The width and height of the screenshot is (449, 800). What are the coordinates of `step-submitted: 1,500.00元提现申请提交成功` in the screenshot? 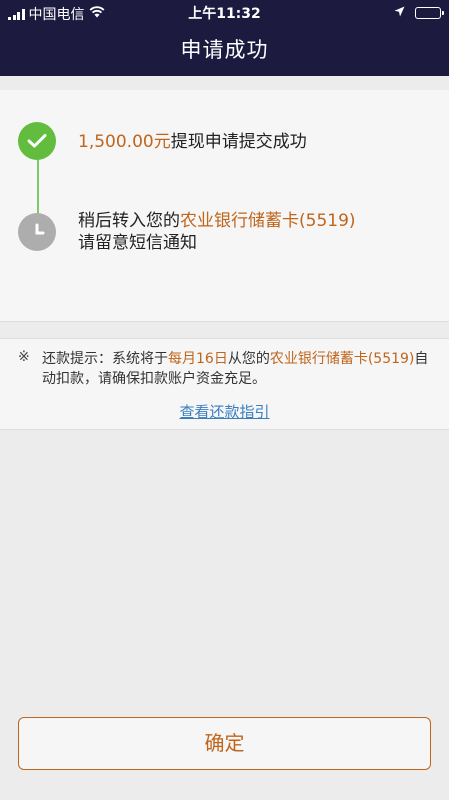 It's located at (192, 142).